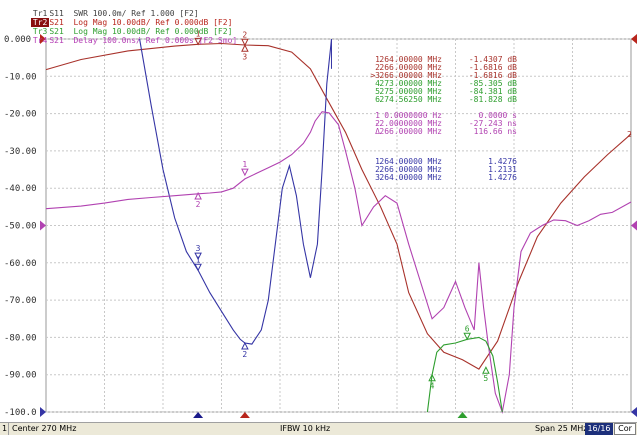 This screenshot has height=435, width=637. What do you see at coordinates (410, 177) in the screenshot?
I see `marker-table-stimulus: 264.00000 MHz` at bounding box center [410, 177].